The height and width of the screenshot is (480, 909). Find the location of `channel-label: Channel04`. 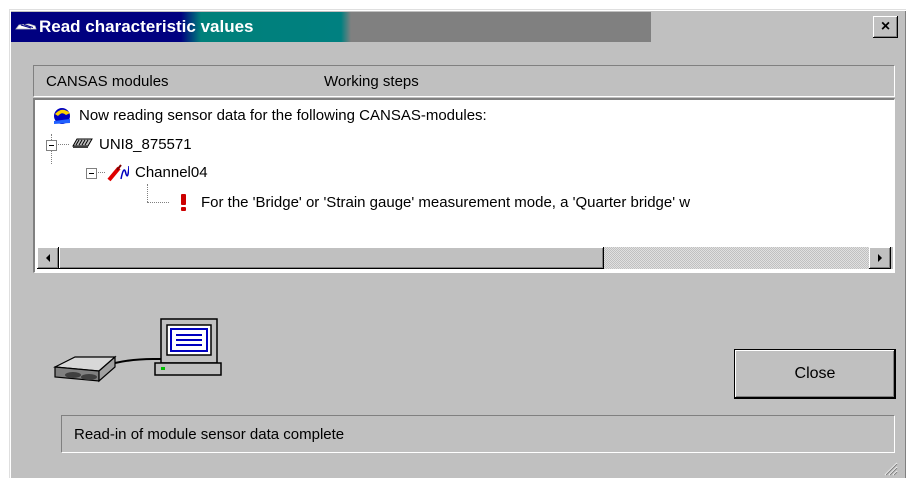

channel-label: Channel04 is located at coordinates (171, 172).